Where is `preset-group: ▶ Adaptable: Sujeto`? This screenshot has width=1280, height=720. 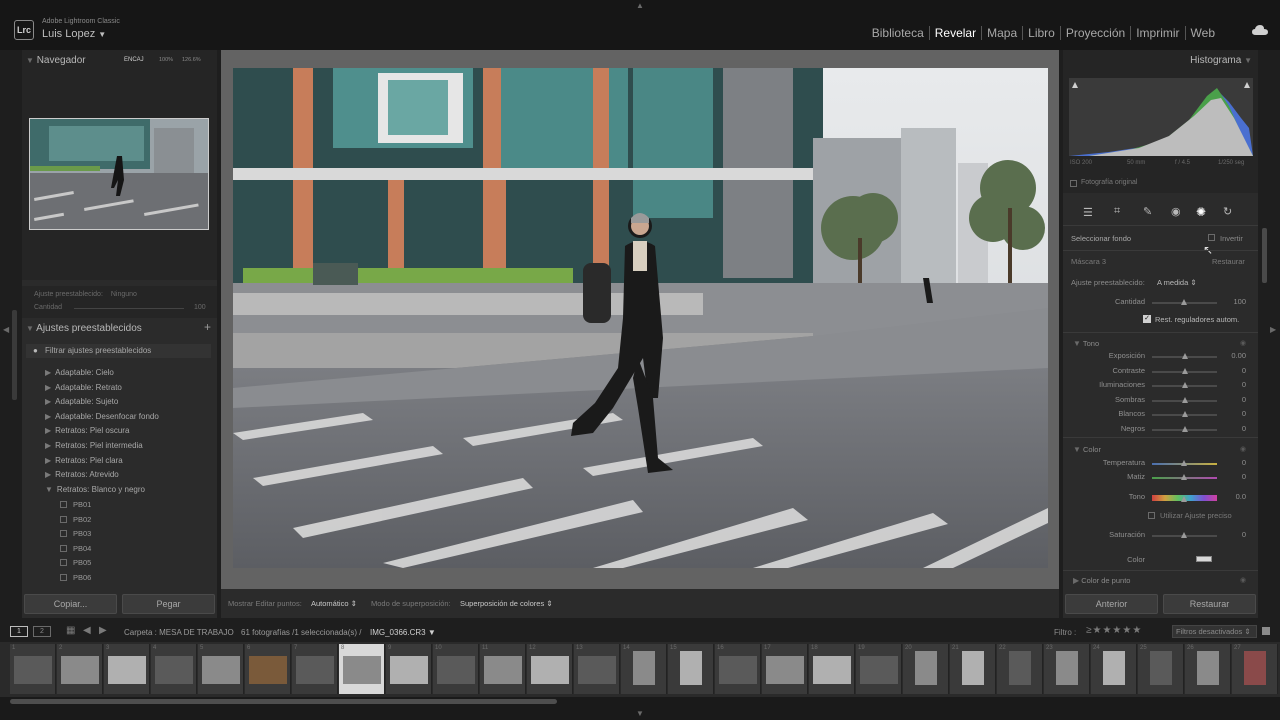 preset-group: ▶ Adaptable: Sujeto is located at coordinates (81, 401).